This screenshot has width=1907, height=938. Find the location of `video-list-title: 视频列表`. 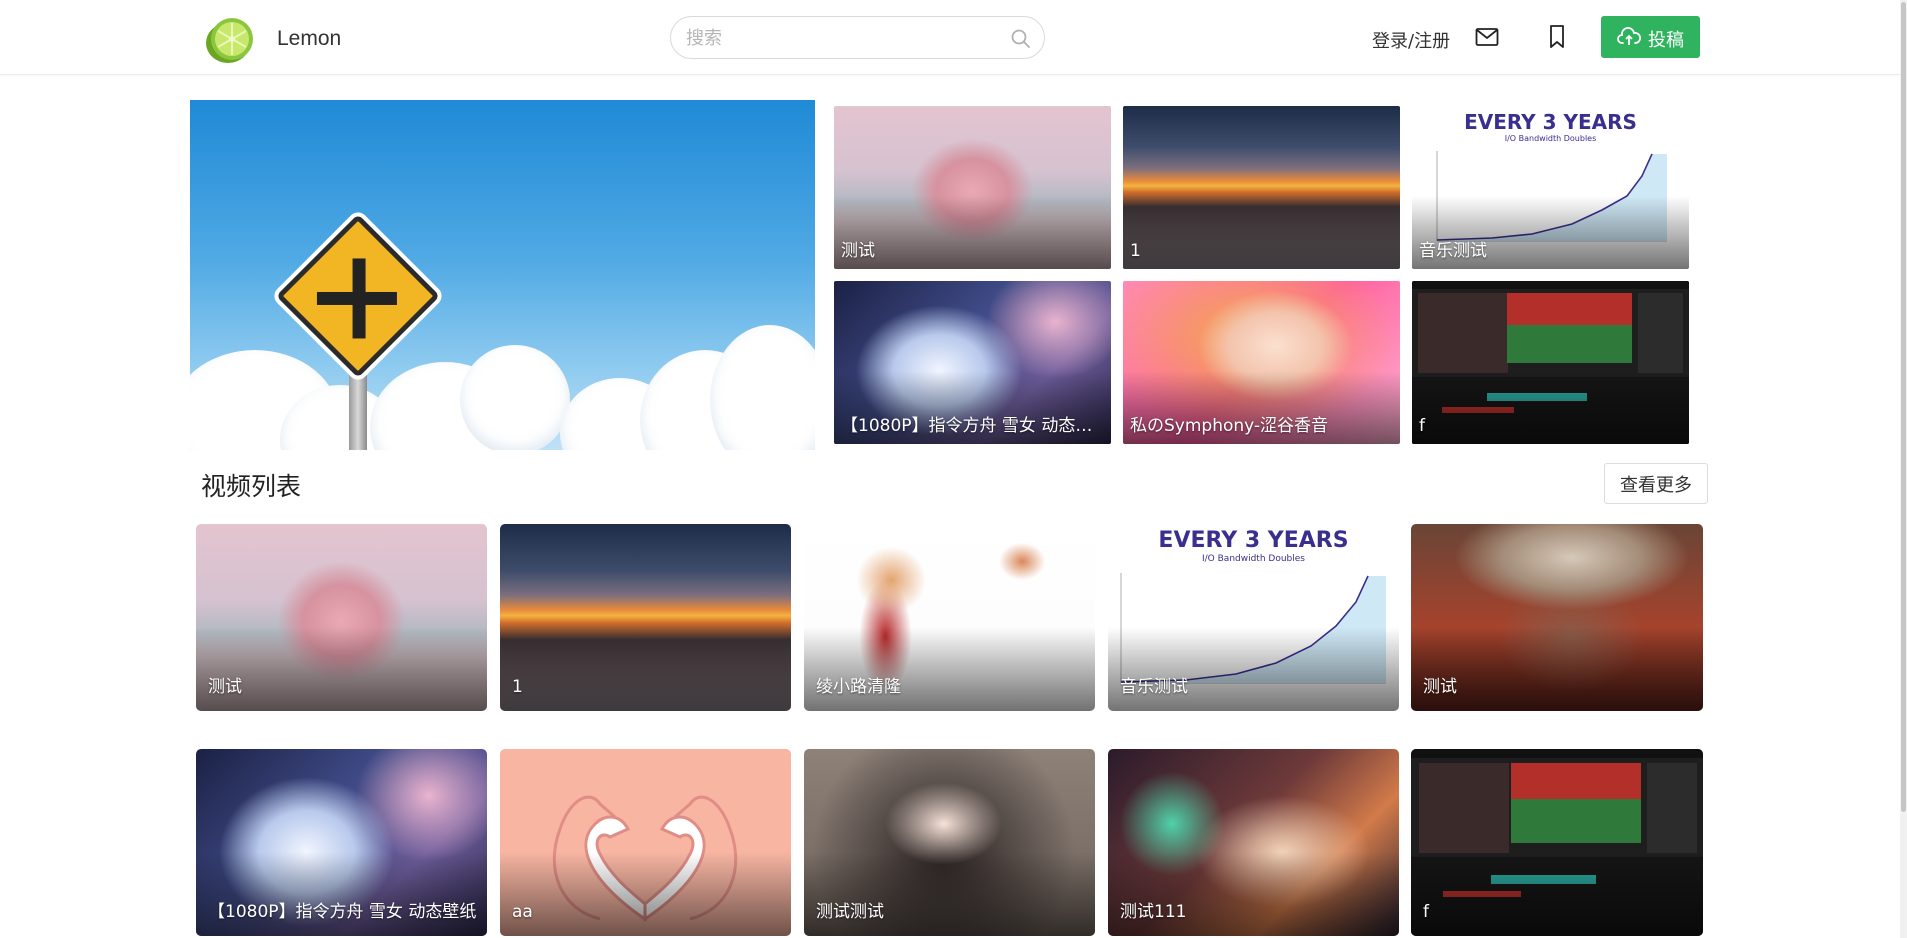

video-list-title: 视频列表 is located at coordinates (251, 486).